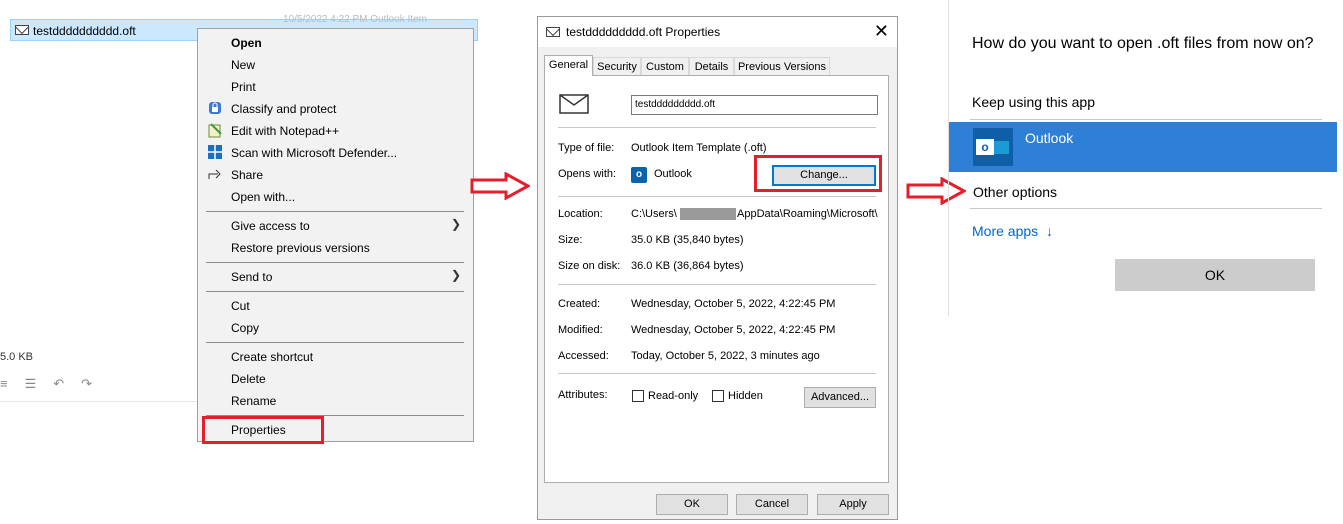  What do you see at coordinates (251, 277) in the screenshot?
I see `menu-item-send-to: Send to` at bounding box center [251, 277].